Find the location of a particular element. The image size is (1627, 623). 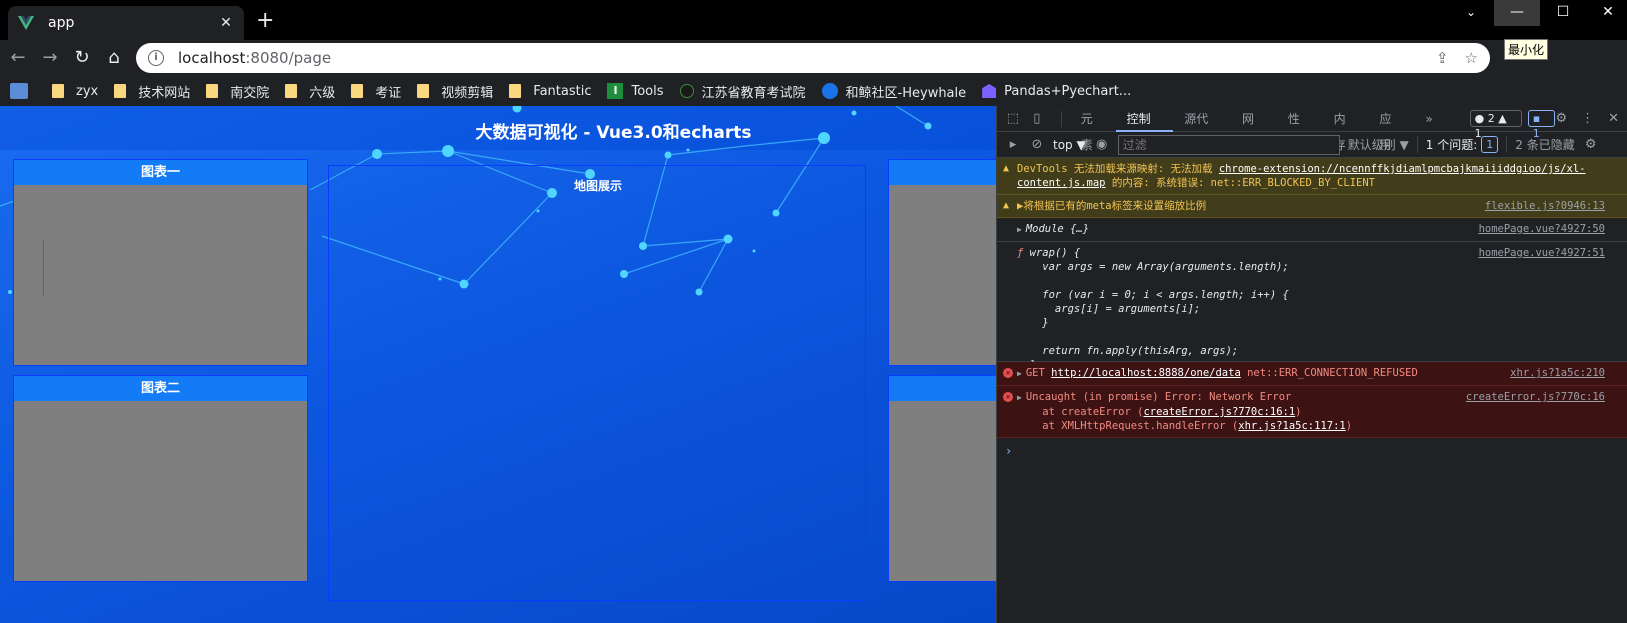

address-bar: i localhost :8080/page ⇪ ☆ is located at coordinates (813, 58).